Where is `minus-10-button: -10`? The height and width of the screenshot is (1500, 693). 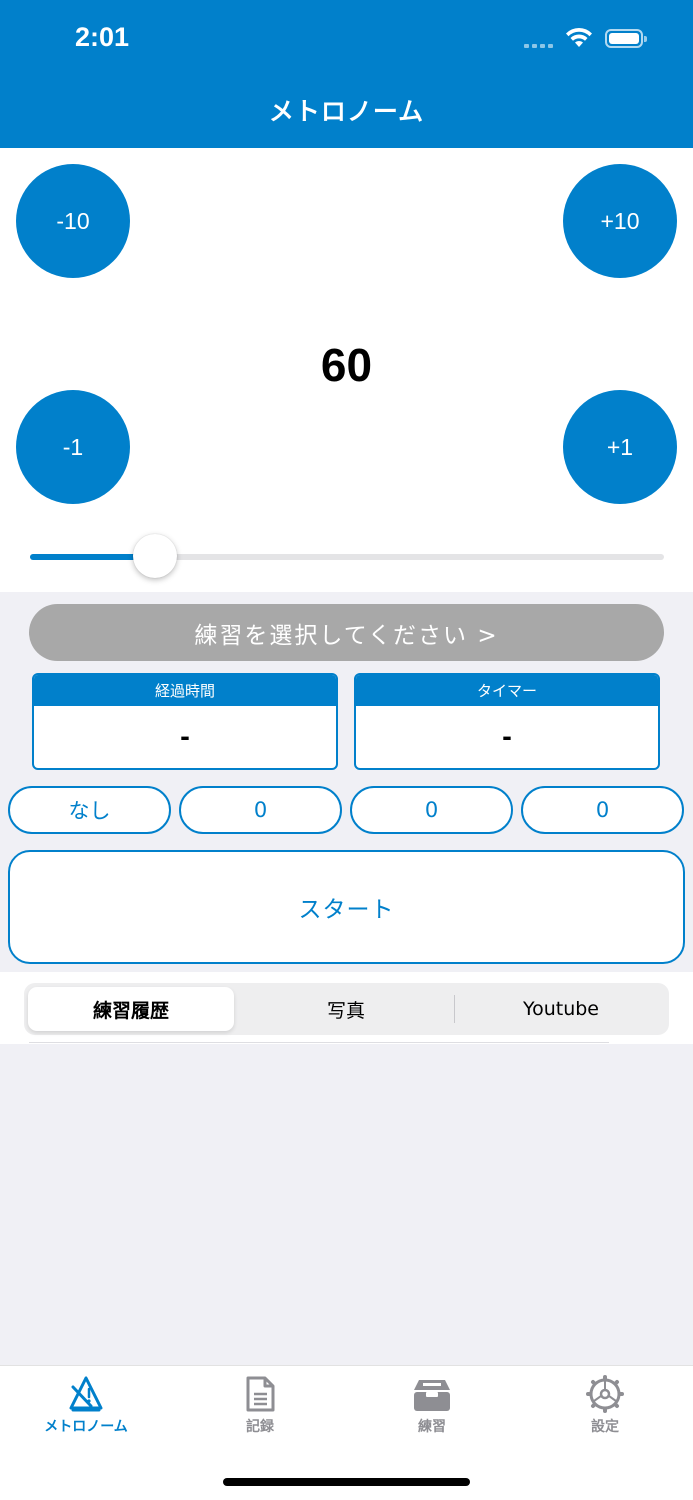 minus-10-button: -10 is located at coordinates (73, 221).